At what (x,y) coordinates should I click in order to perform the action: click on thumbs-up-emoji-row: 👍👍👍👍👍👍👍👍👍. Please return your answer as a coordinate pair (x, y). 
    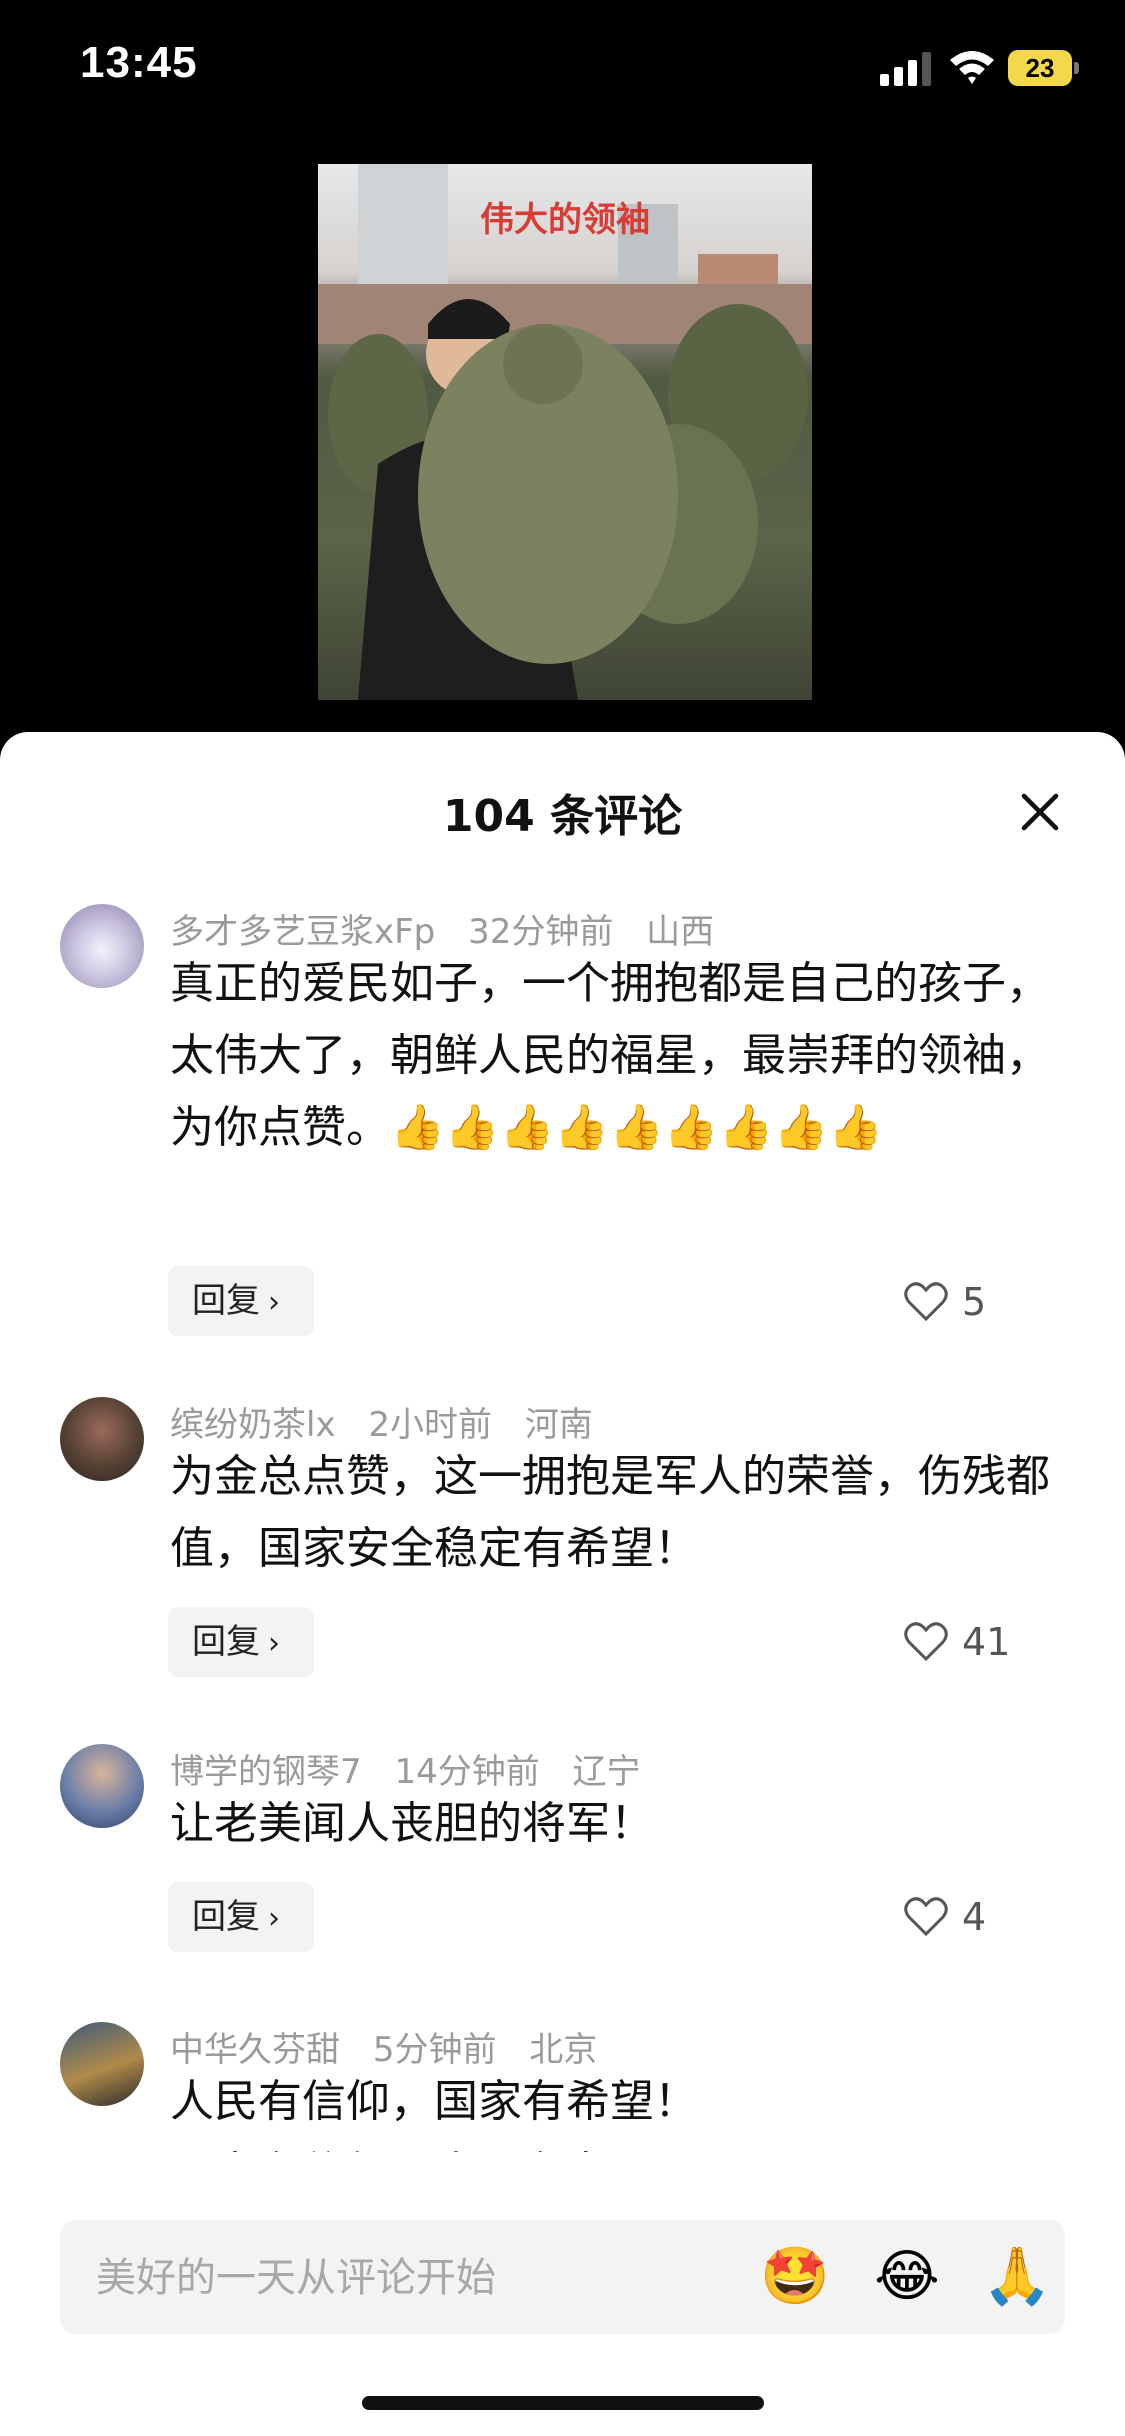
    Looking at the image, I should click on (637, 1127).